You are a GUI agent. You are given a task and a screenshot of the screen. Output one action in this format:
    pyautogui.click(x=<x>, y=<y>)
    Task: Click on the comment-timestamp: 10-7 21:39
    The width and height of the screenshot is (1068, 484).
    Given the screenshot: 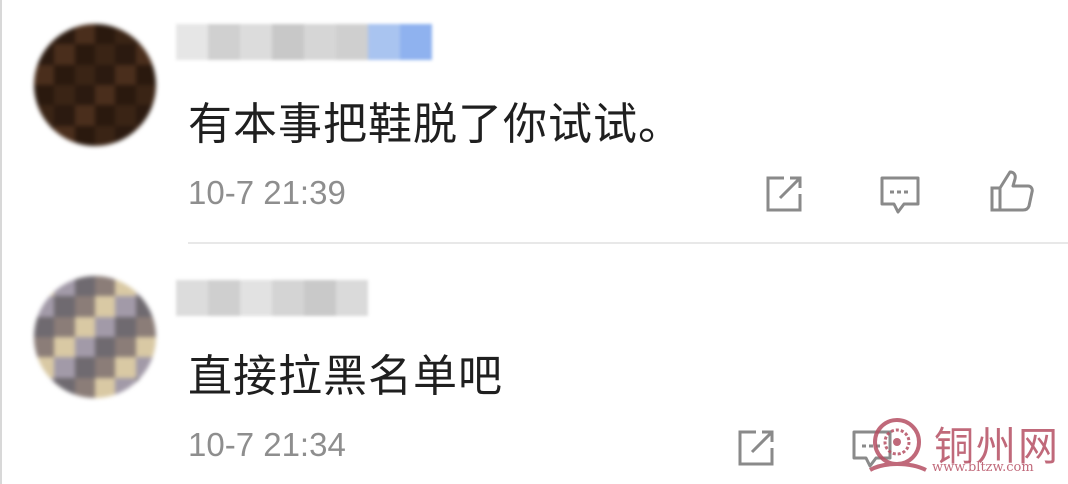 What is the action you would take?
    pyautogui.click(x=267, y=192)
    